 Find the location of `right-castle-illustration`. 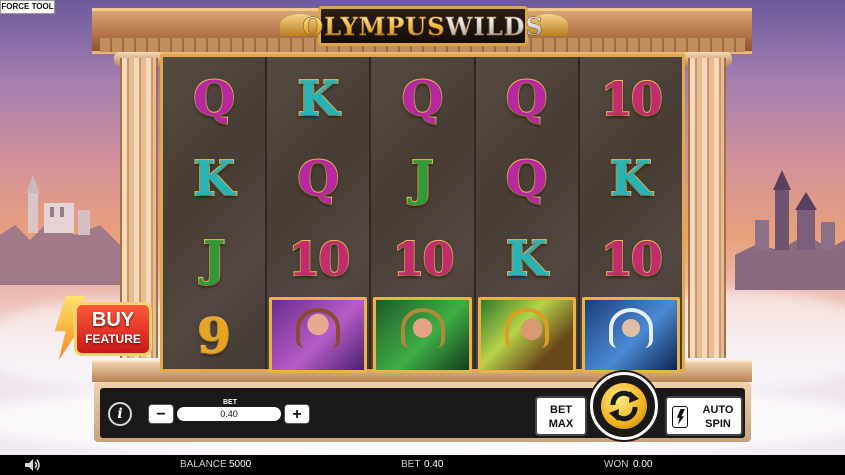

right-castle-illustration is located at coordinates (790, 230).